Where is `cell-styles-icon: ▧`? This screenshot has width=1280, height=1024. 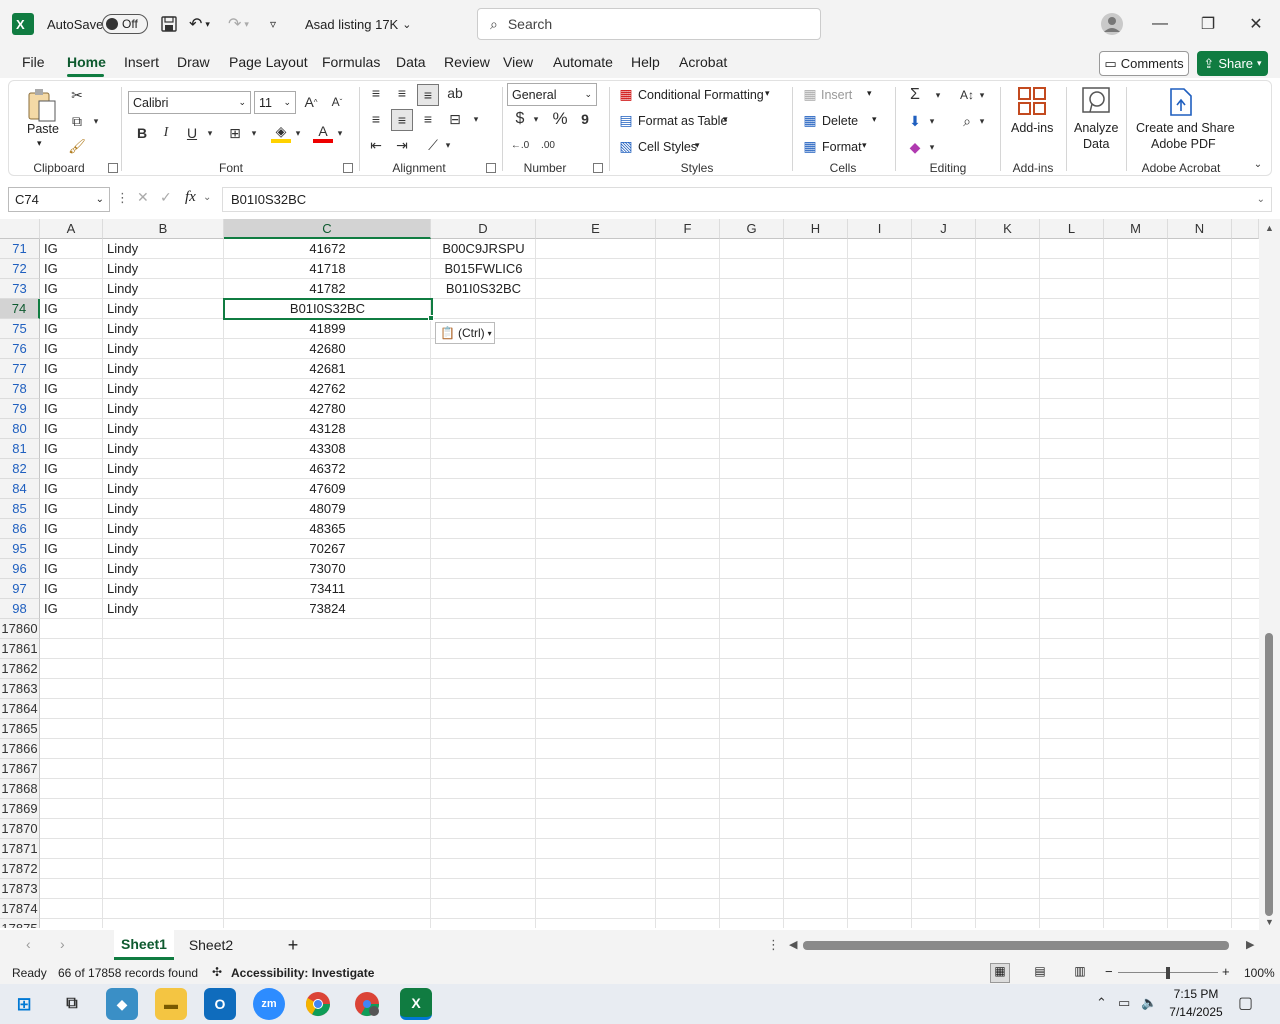 cell-styles-icon: ▧ is located at coordinates (626, 146).